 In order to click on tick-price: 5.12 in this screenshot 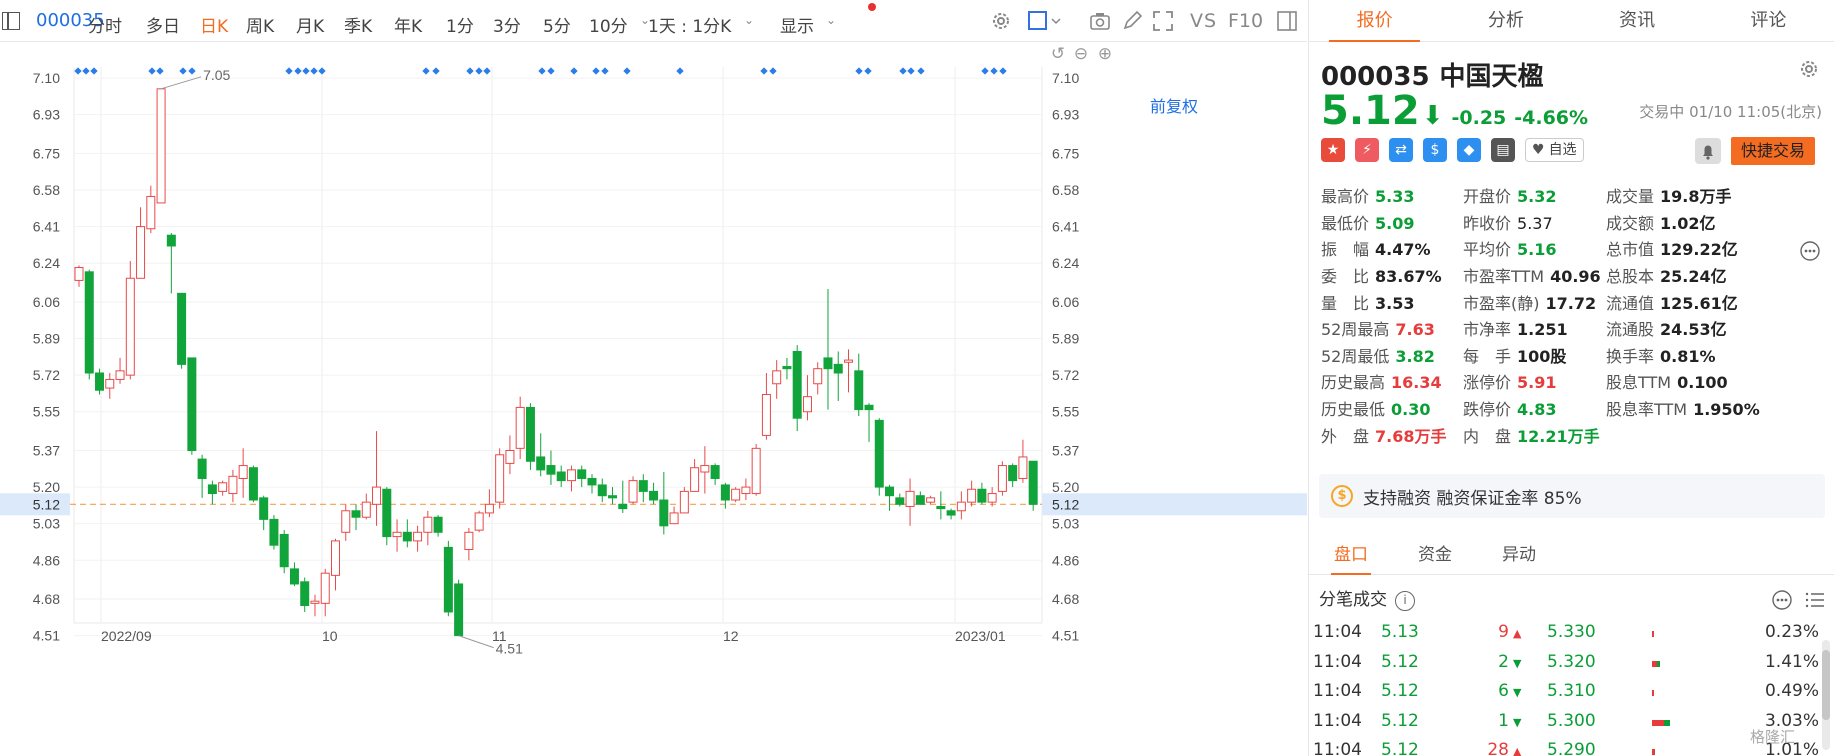, I will do `click(1400, 720)`.